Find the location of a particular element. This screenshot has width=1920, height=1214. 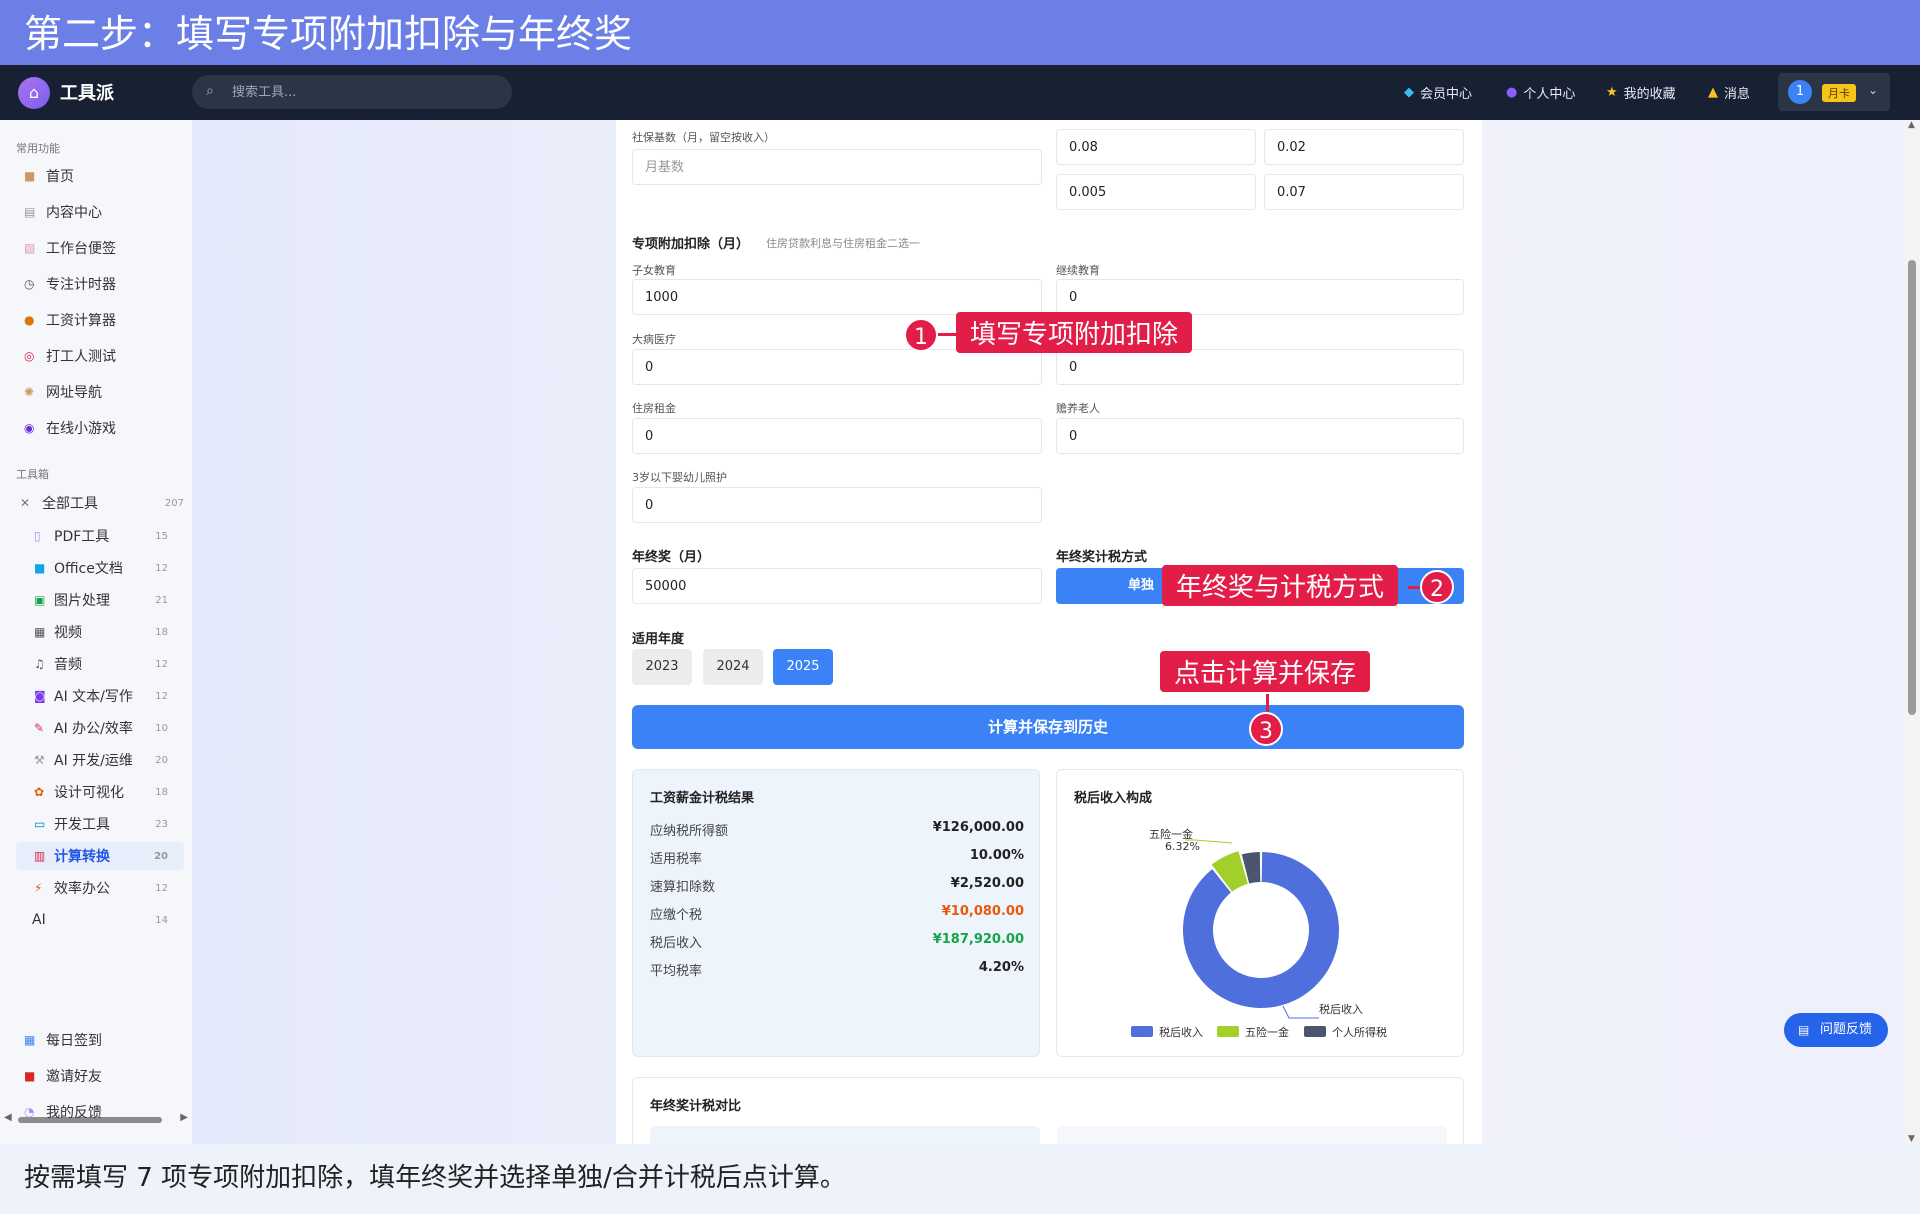

sidebar-item-ai-writing: ◙ AI 文本/写作 12 is located at coordinates (100, 696).